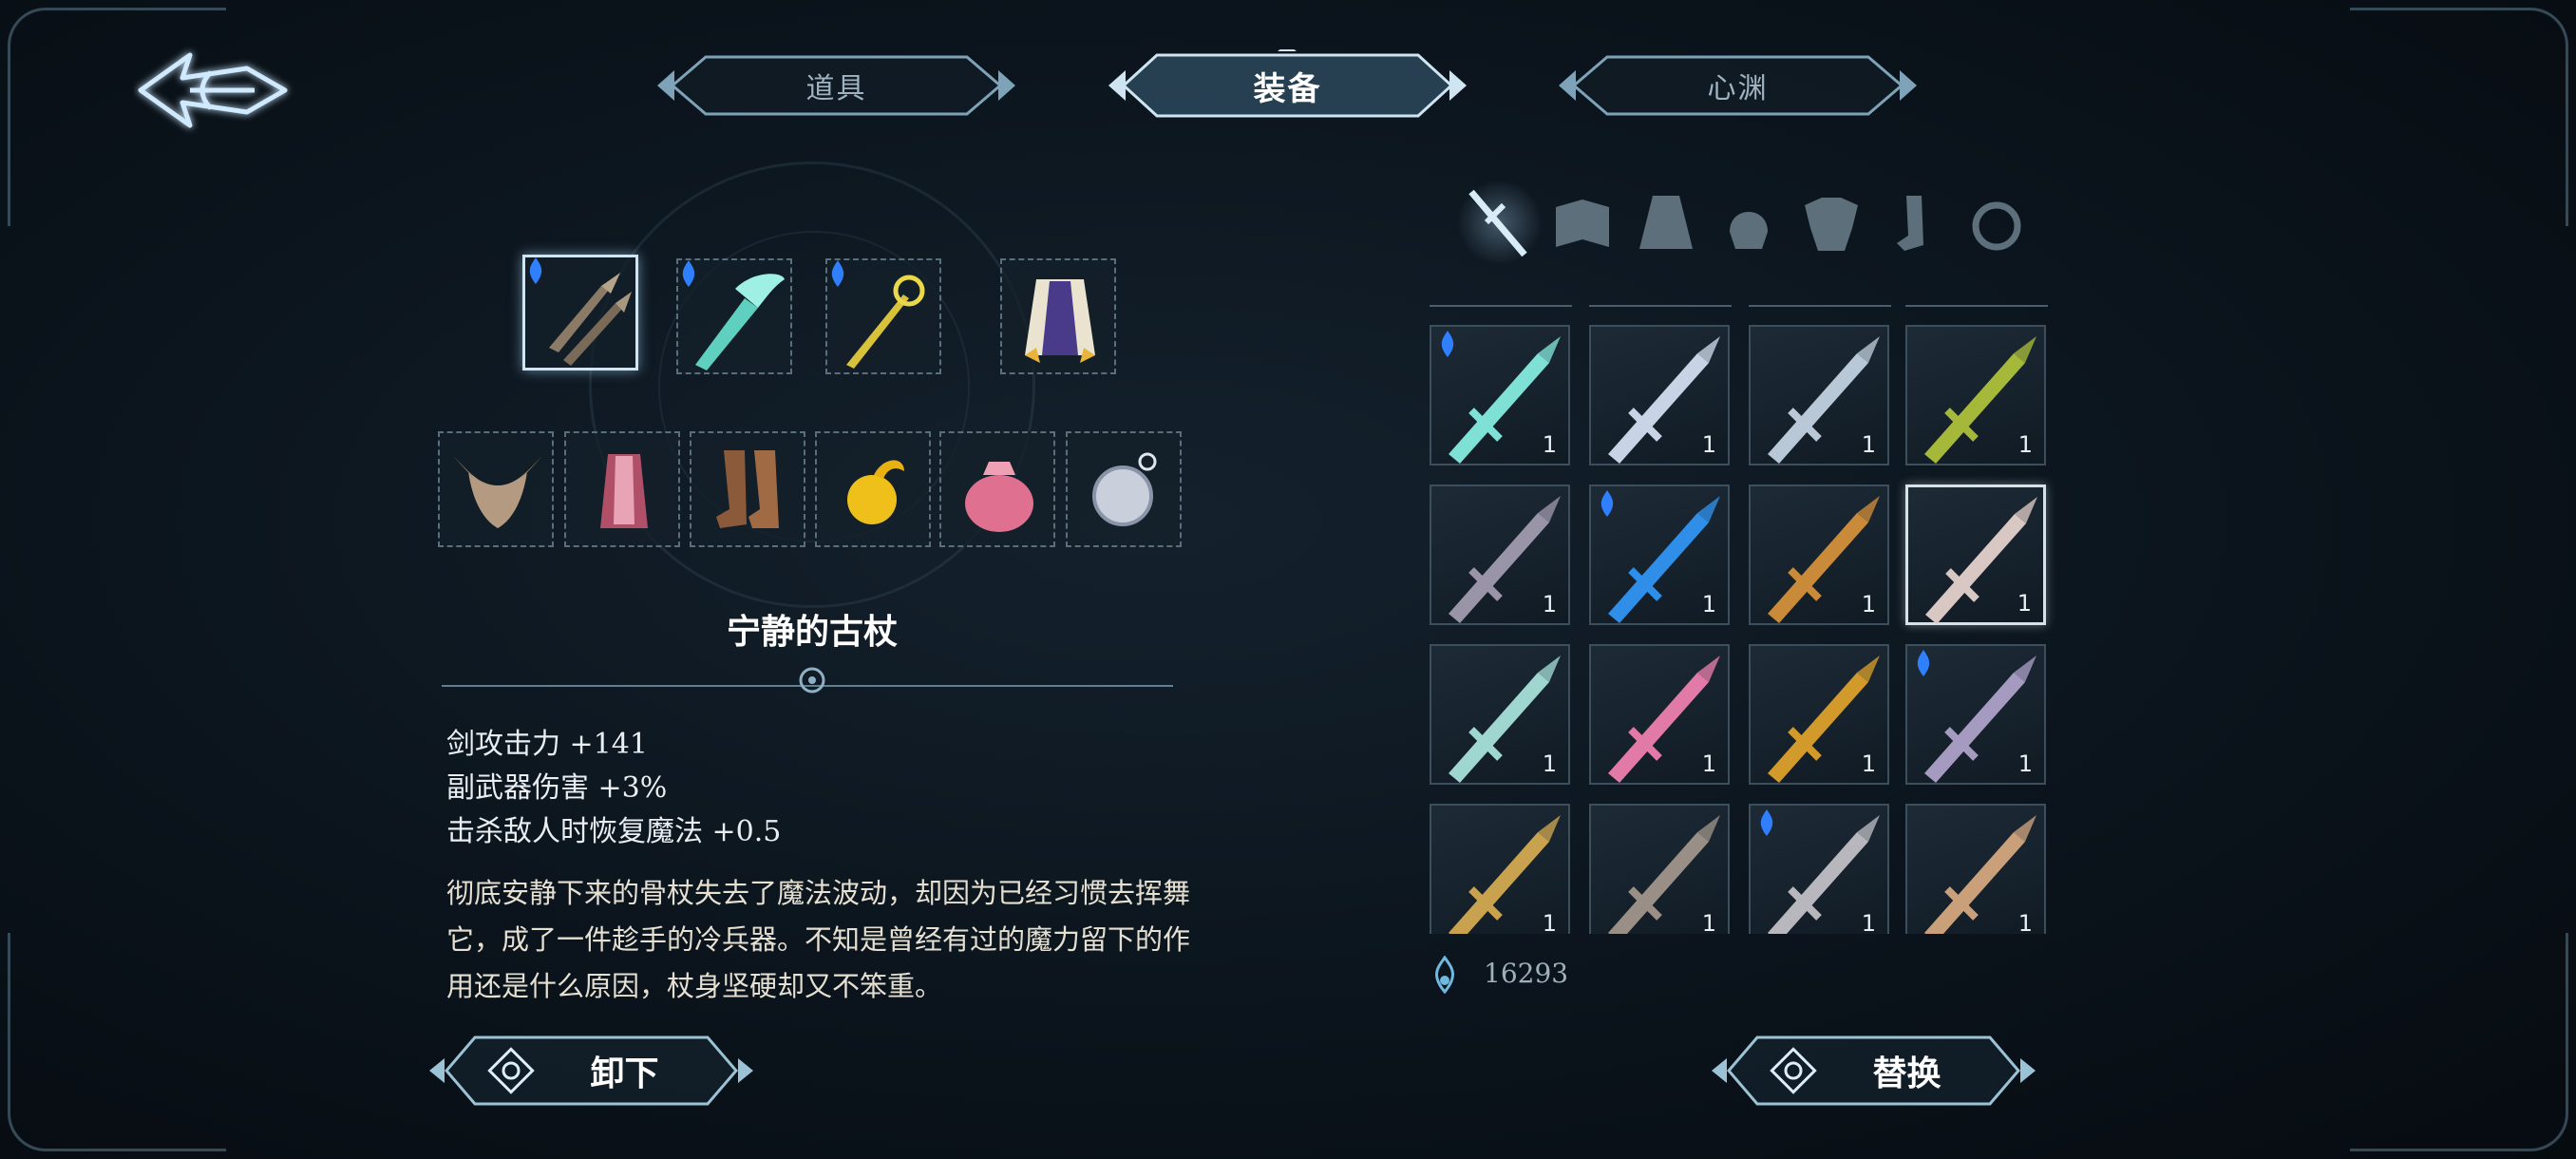 The height and width of the screenshot is (1159, 2576). I want to click on filter-armor, so click(1831, 222).